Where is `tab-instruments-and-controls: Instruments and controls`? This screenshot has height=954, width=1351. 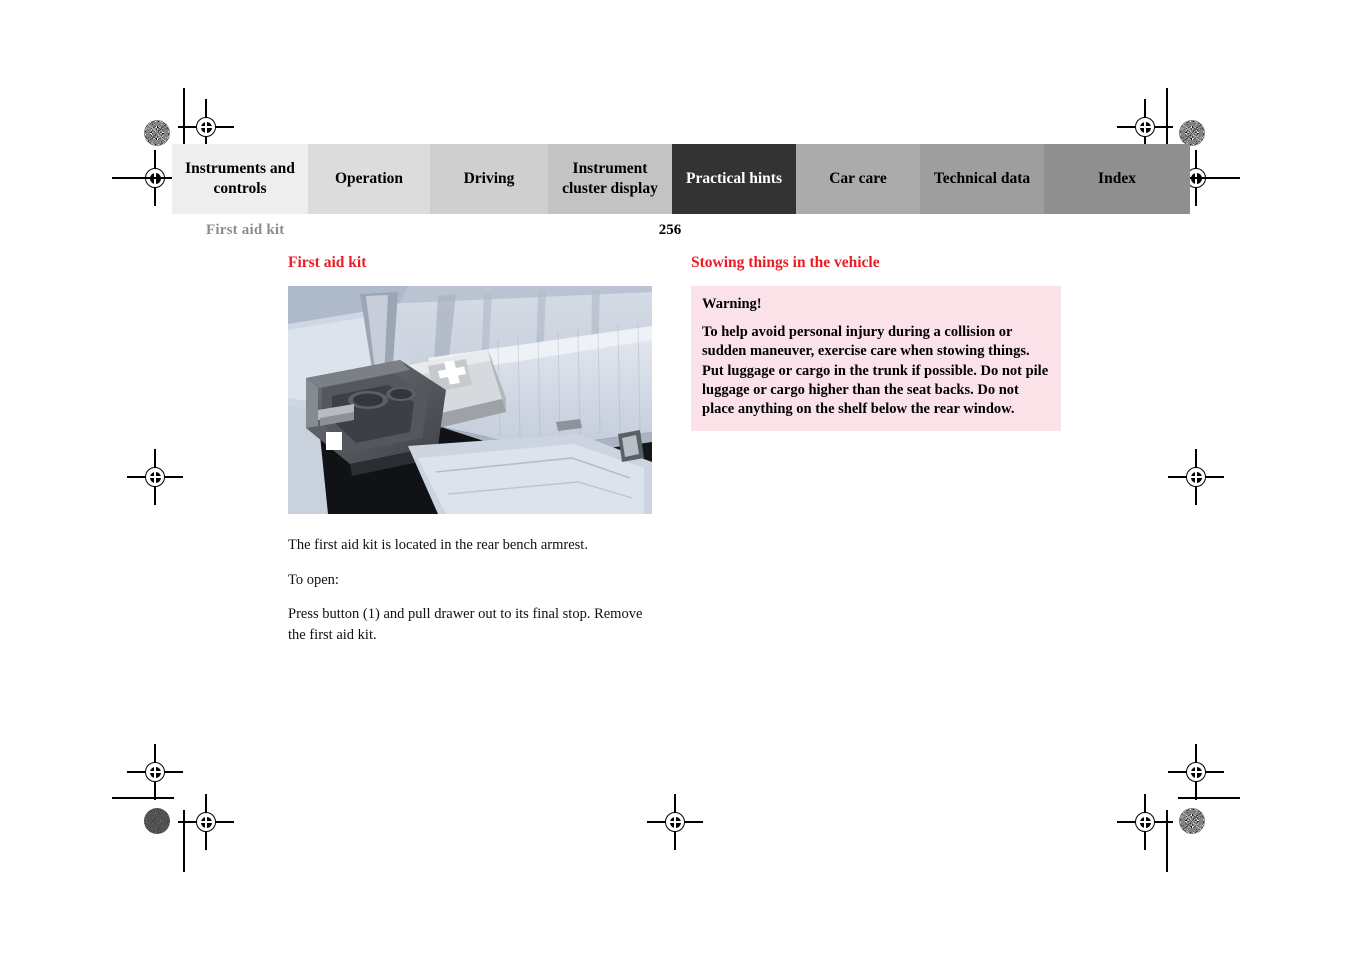 tab-instruments-and-controls: Instruments and controls is located at coordinates (240, 179).